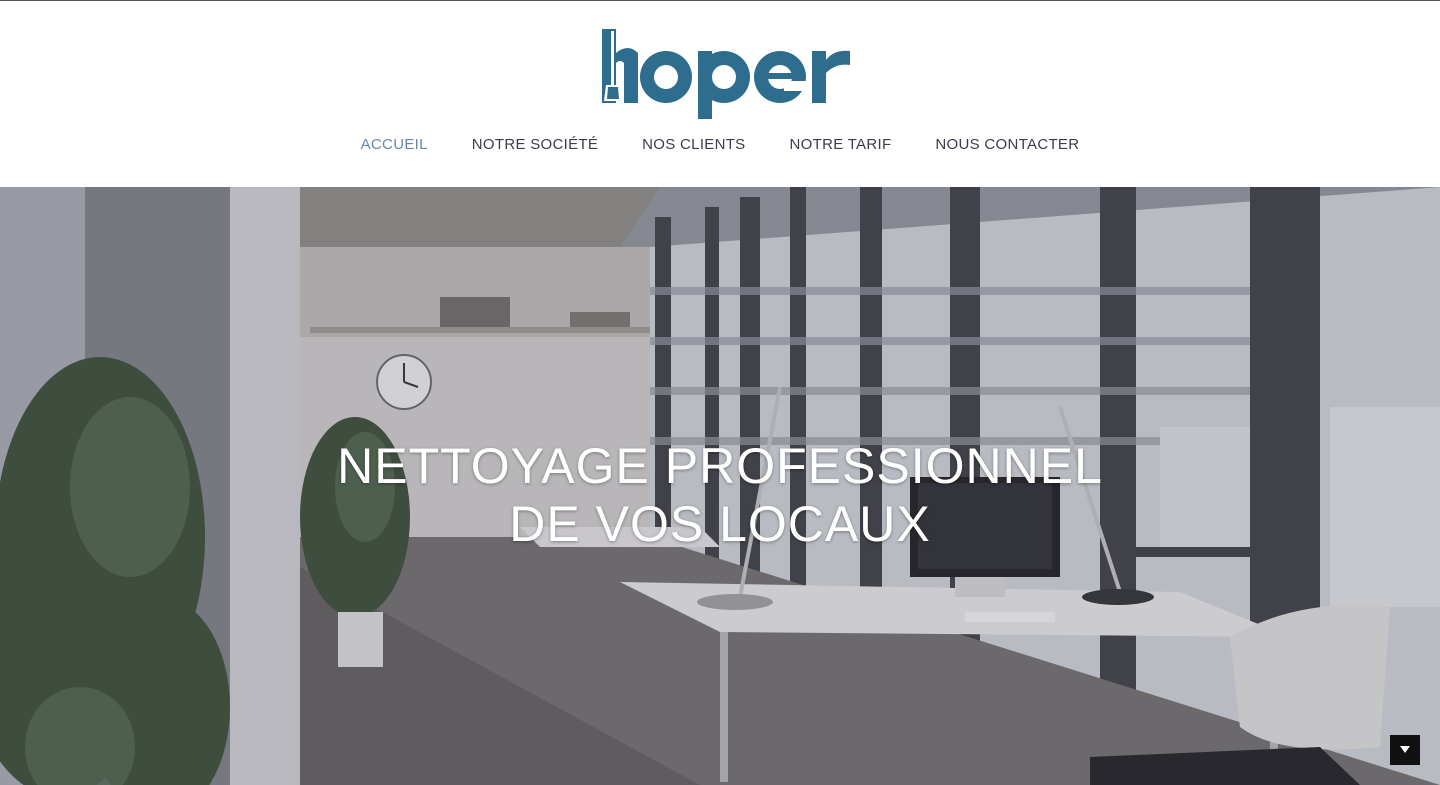 The height and width of the screenshot is (785, 1440). What do you see at coordinates (720, 495) in the screenshot?
I see `hero-title: NETTOYAGE PROFESSIONNEL DE VOS LOCAUX` at bounding box center [720, 495].